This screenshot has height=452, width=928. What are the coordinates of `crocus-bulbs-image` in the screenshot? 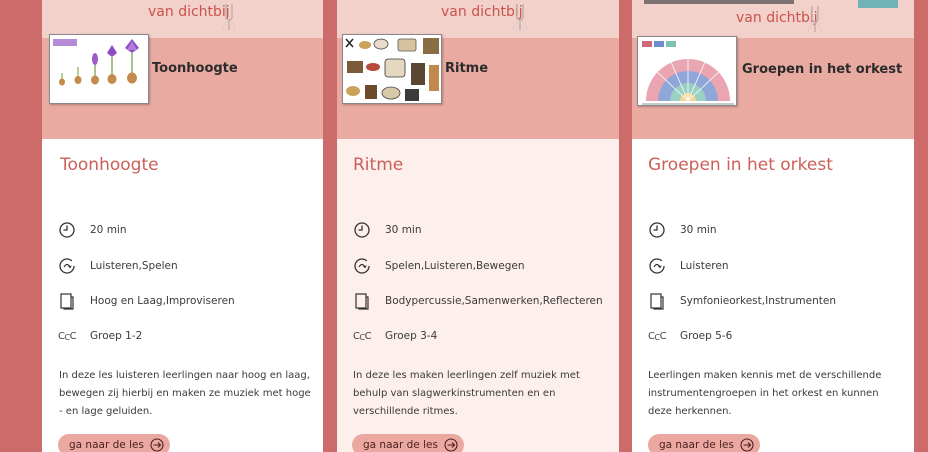 It's located at (99, 69).